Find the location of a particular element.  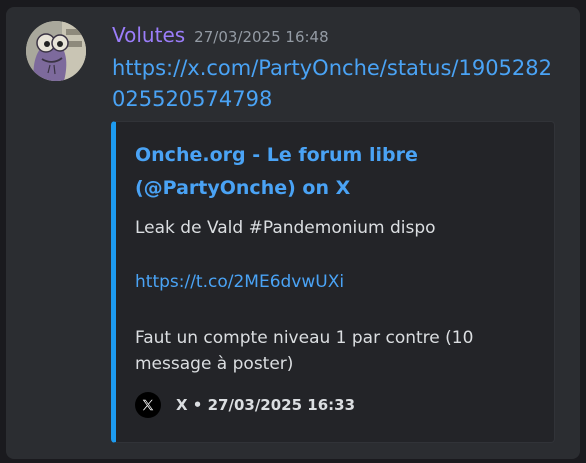

username: Volutes is located at coordinates (148, 35).